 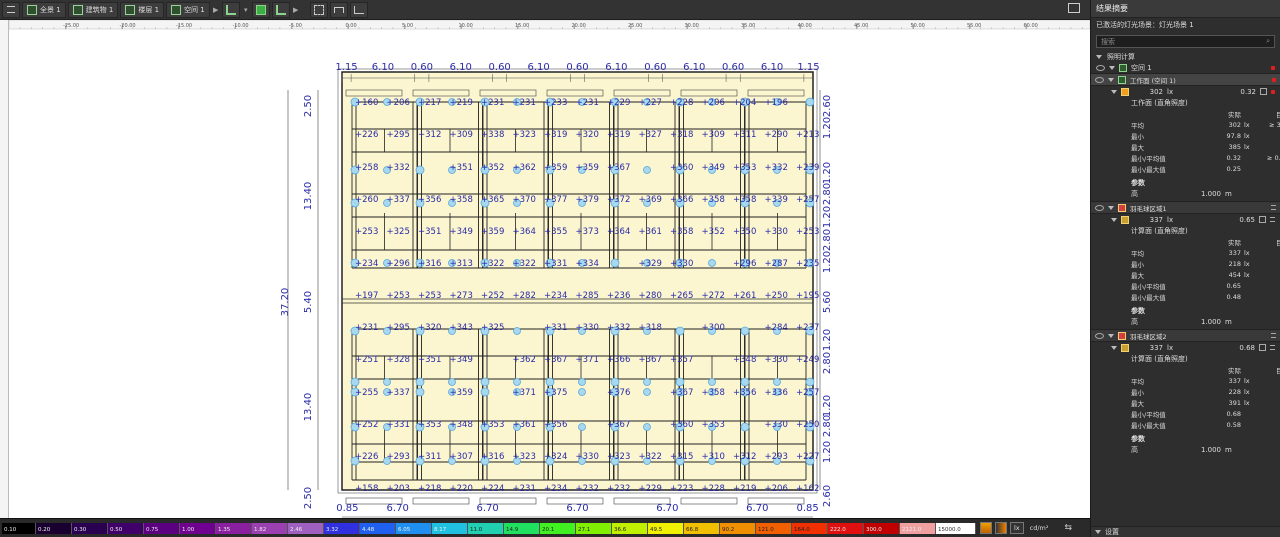 I want to click on dimension-button, so click(x=358, y=9).